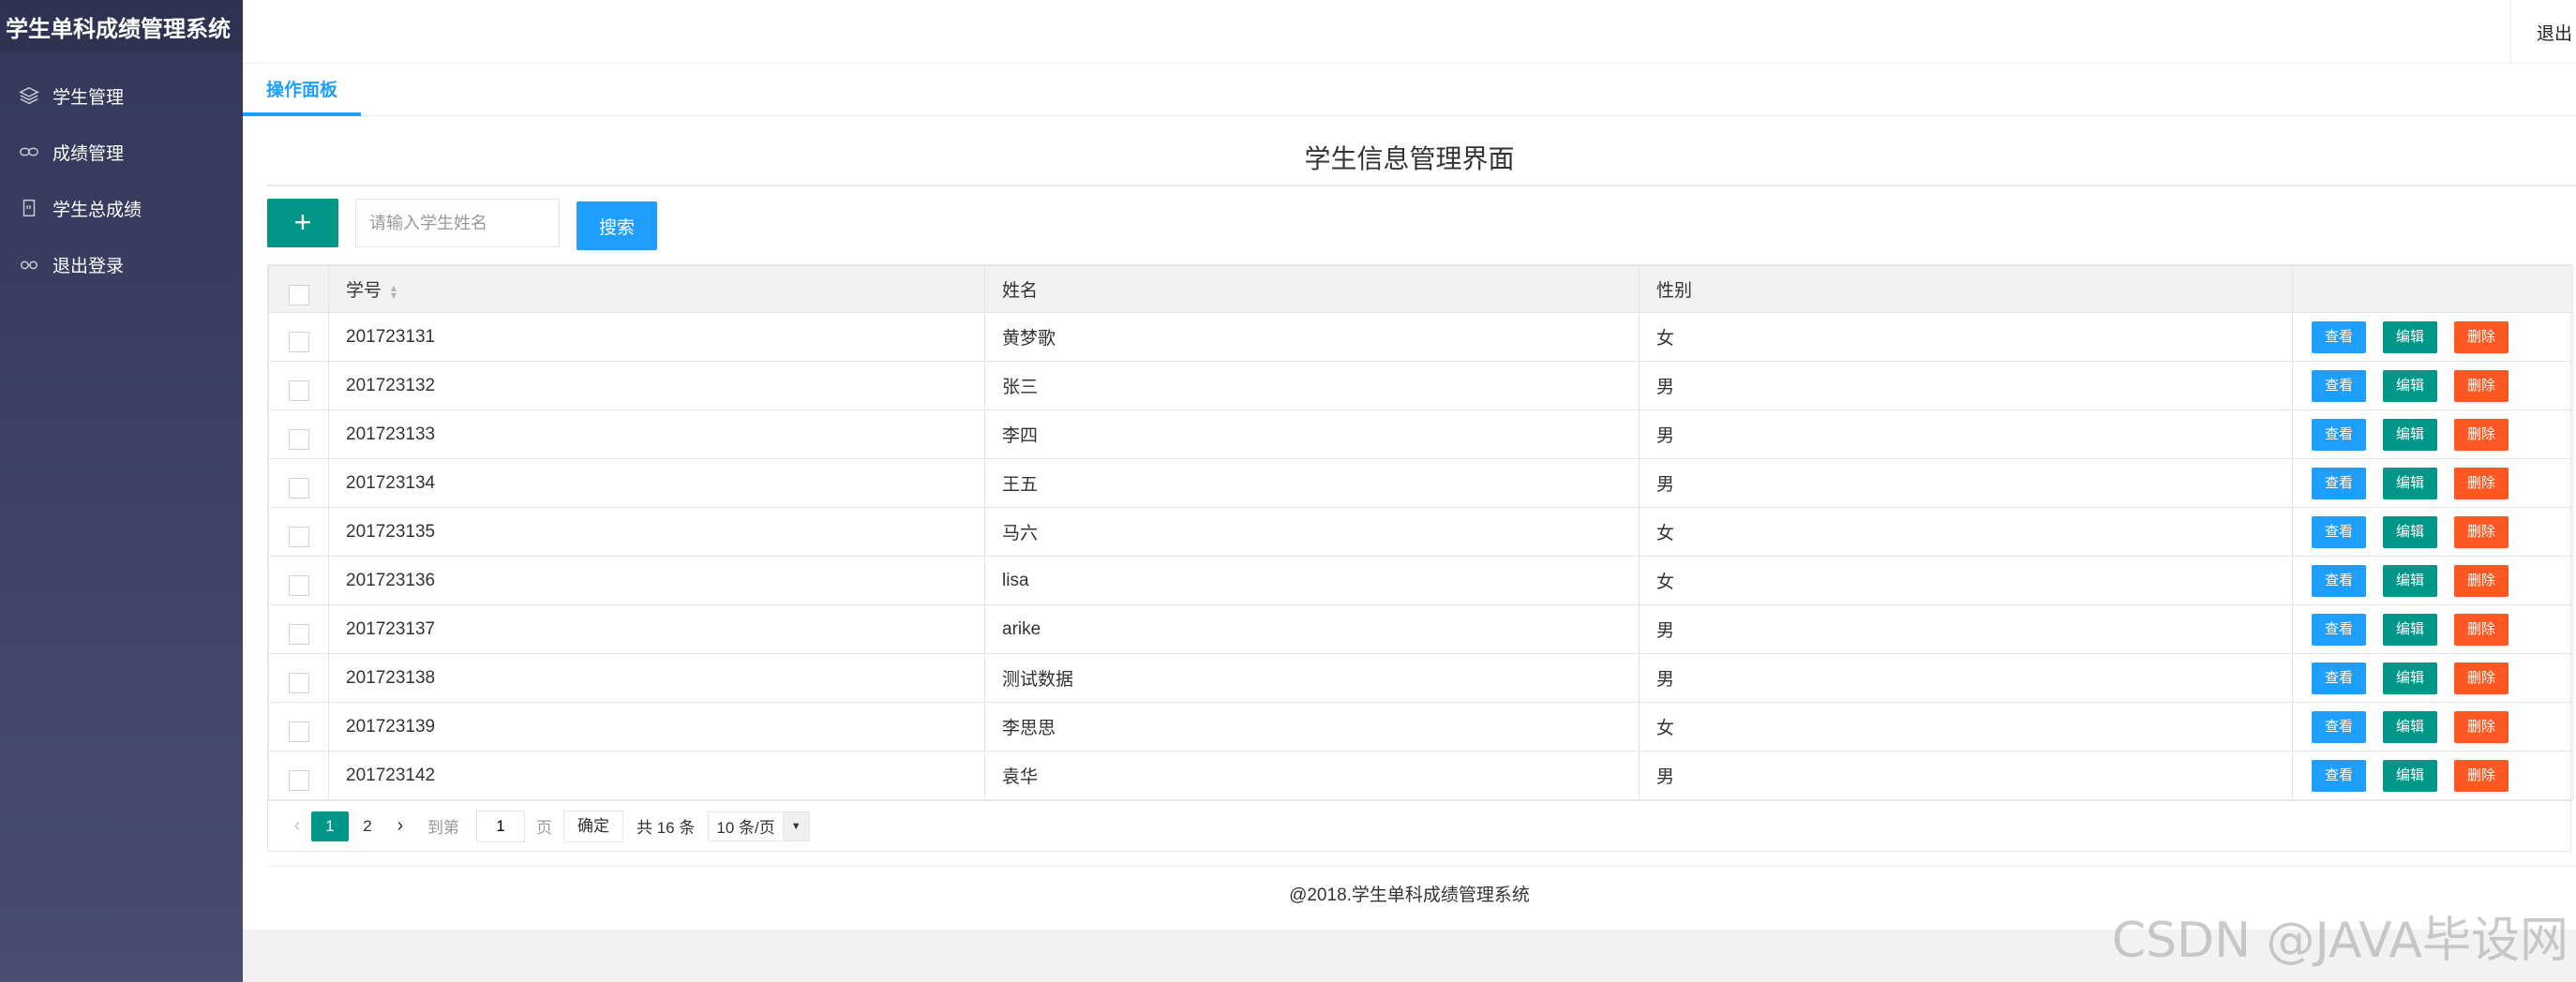 The height and width of the screenshot is (982, 2576). What do you see at coordinates (1312, 385) in the screenshot?
I see `cell-name: 张三` at bounding box center [1312, 385].